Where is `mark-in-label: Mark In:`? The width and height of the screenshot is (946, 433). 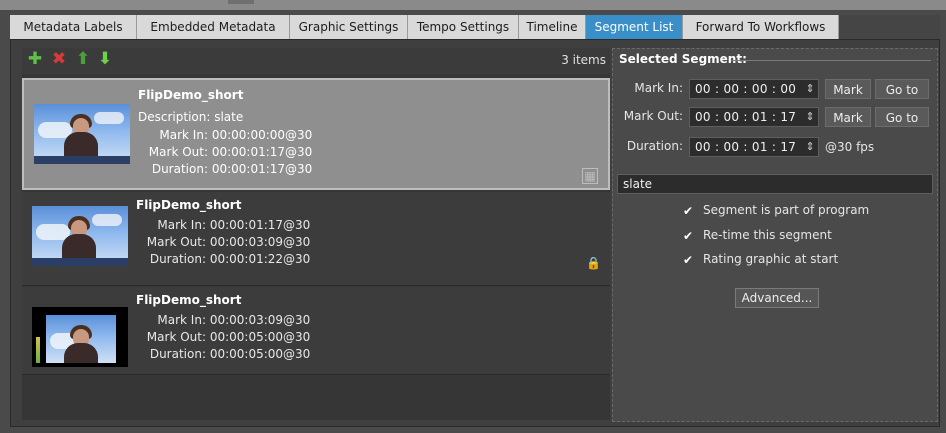 mark-in-label: Mark In: is located at coordinates (658, 88).